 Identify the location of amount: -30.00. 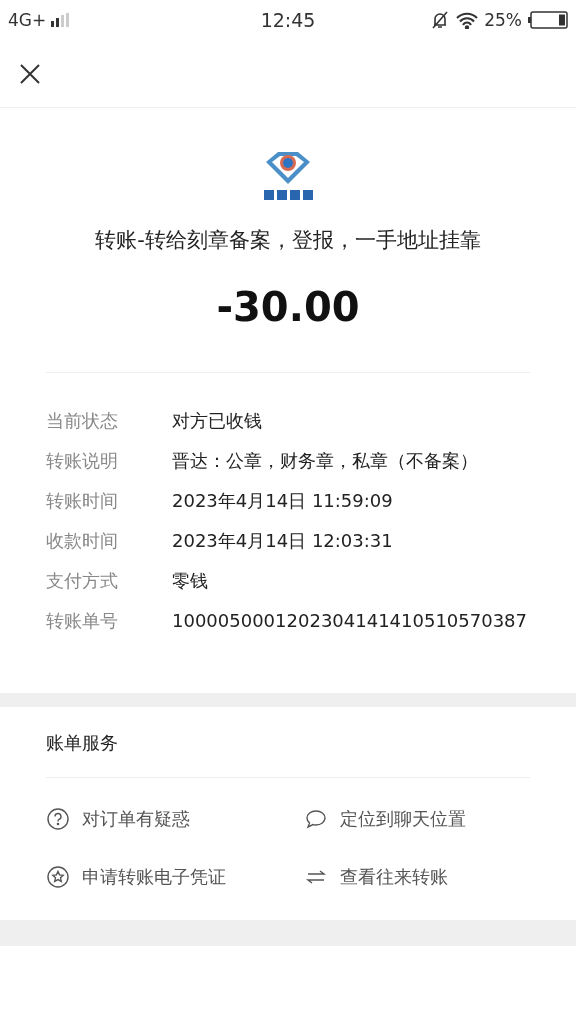
(288, 307).